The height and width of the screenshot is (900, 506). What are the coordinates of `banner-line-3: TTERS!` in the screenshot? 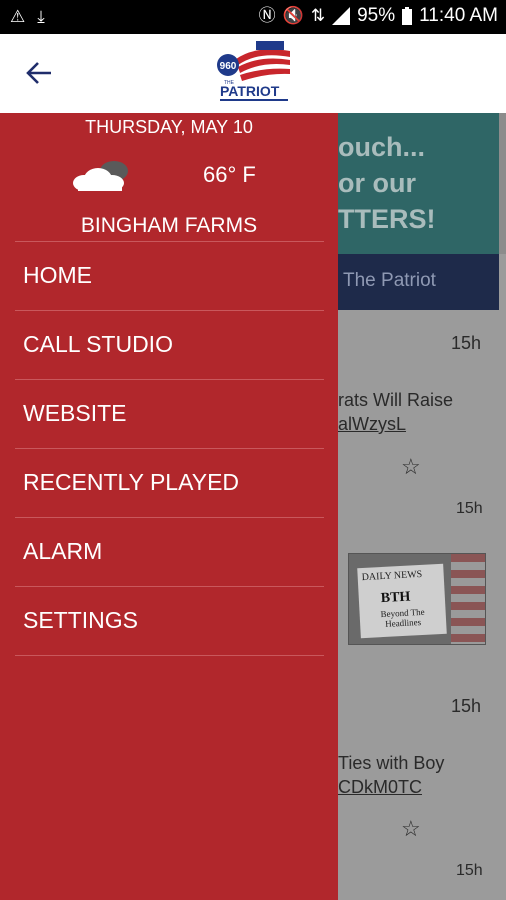 It's located at (387, 219).